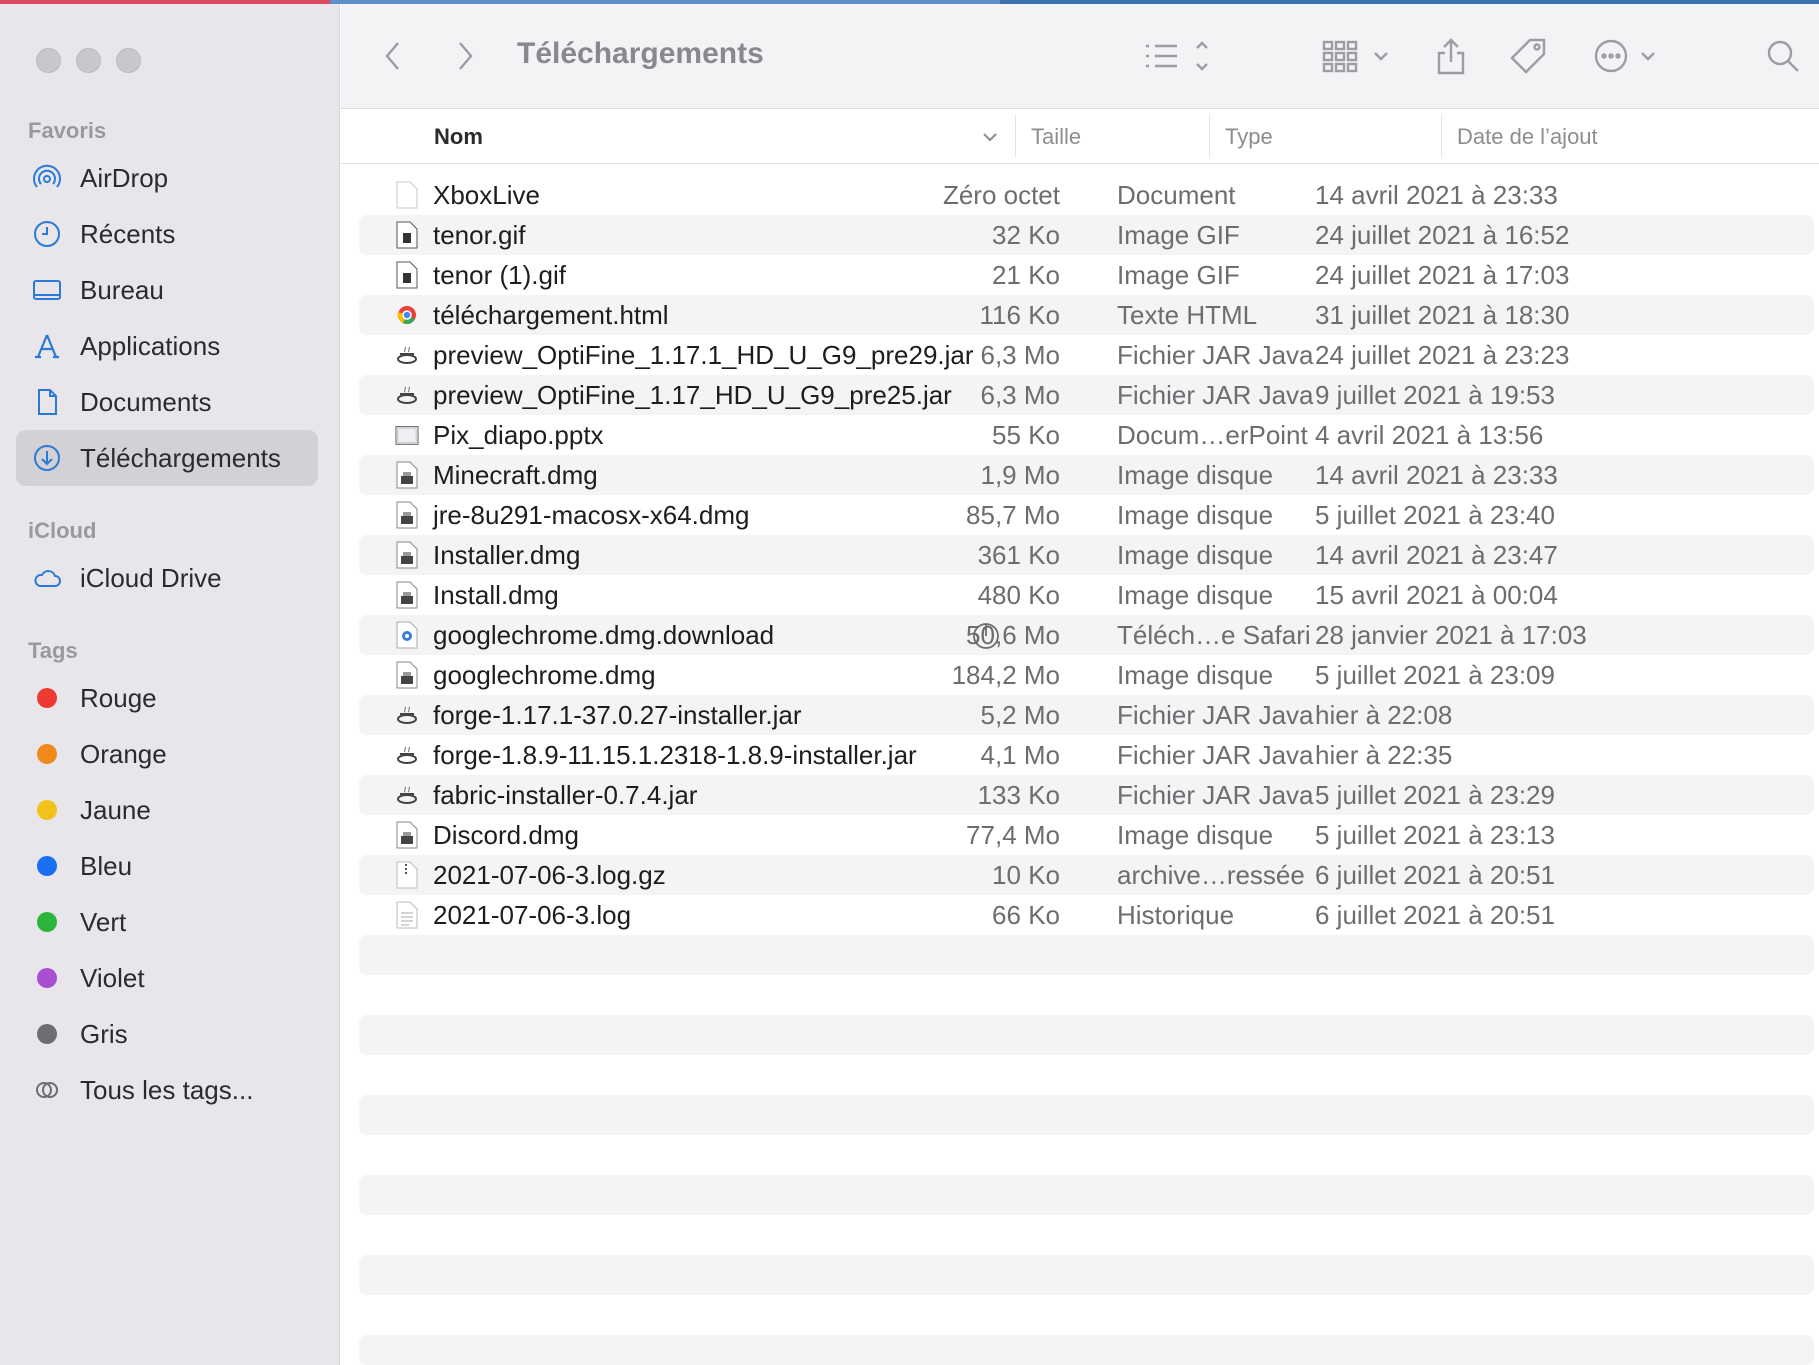 The width and height of the screenshot is (1819, 1365). Describe the element at coordinates (47, 1090) in the screenshot. I see `all-tags-icon` at that location.